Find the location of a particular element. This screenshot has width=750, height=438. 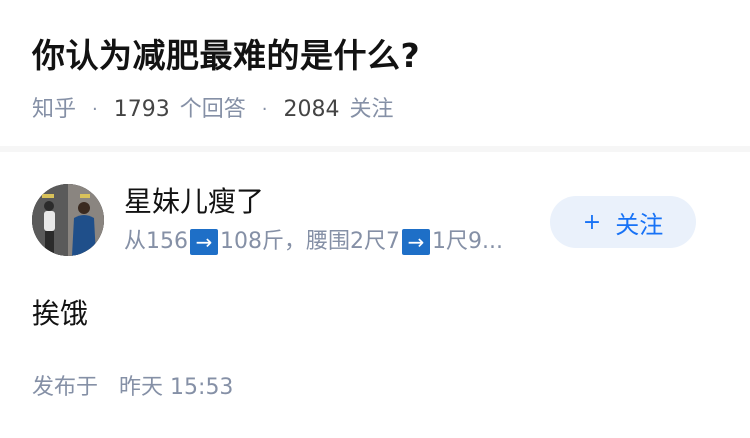

followers-count: 2084 is located at coordinates (311, 109).